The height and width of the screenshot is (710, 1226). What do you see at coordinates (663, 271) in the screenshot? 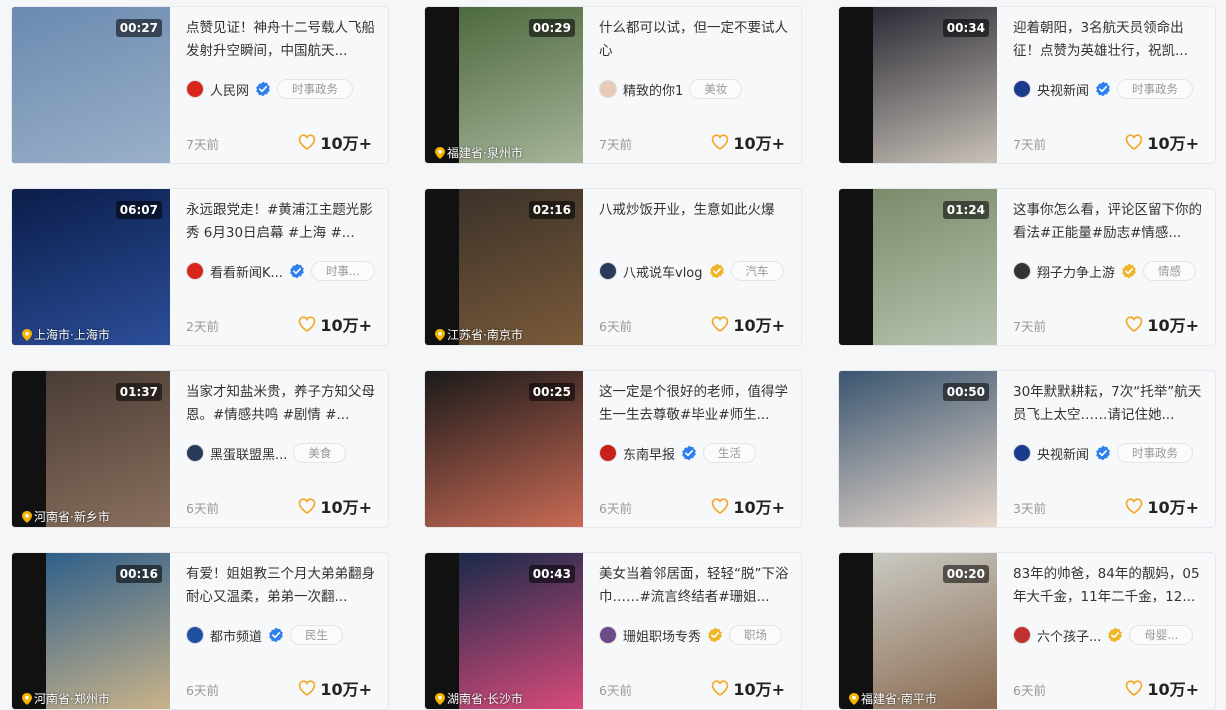
I see `author-name: 八戒说车vlog` at bounding box center [663, 271].